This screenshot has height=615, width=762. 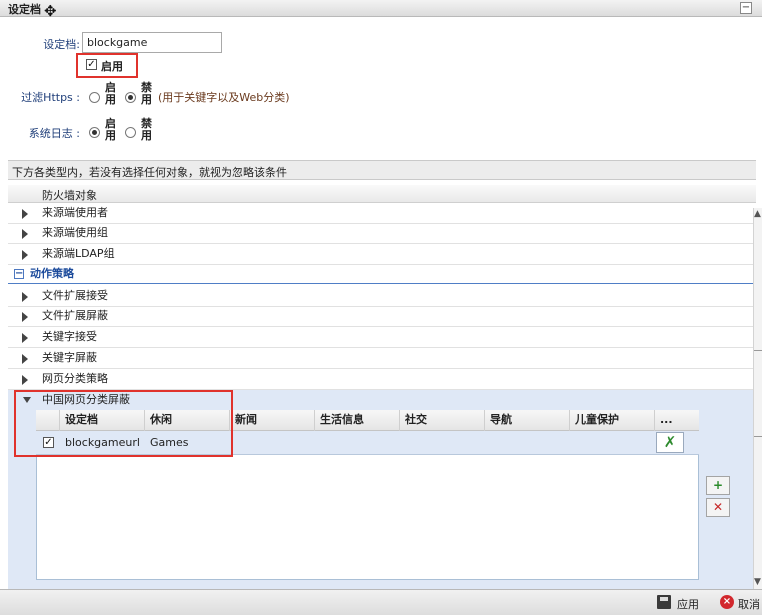 What do you see at coordinates (757, 582) in the screenshot?
I see `scroll-down-icon: ▼` at bounding box center [757, 582].